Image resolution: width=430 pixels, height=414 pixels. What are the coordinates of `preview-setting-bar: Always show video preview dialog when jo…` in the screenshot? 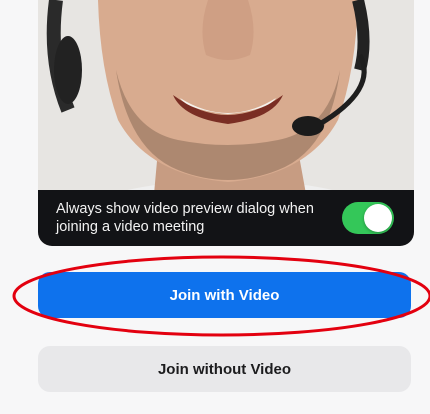 It's located at (226, 218).